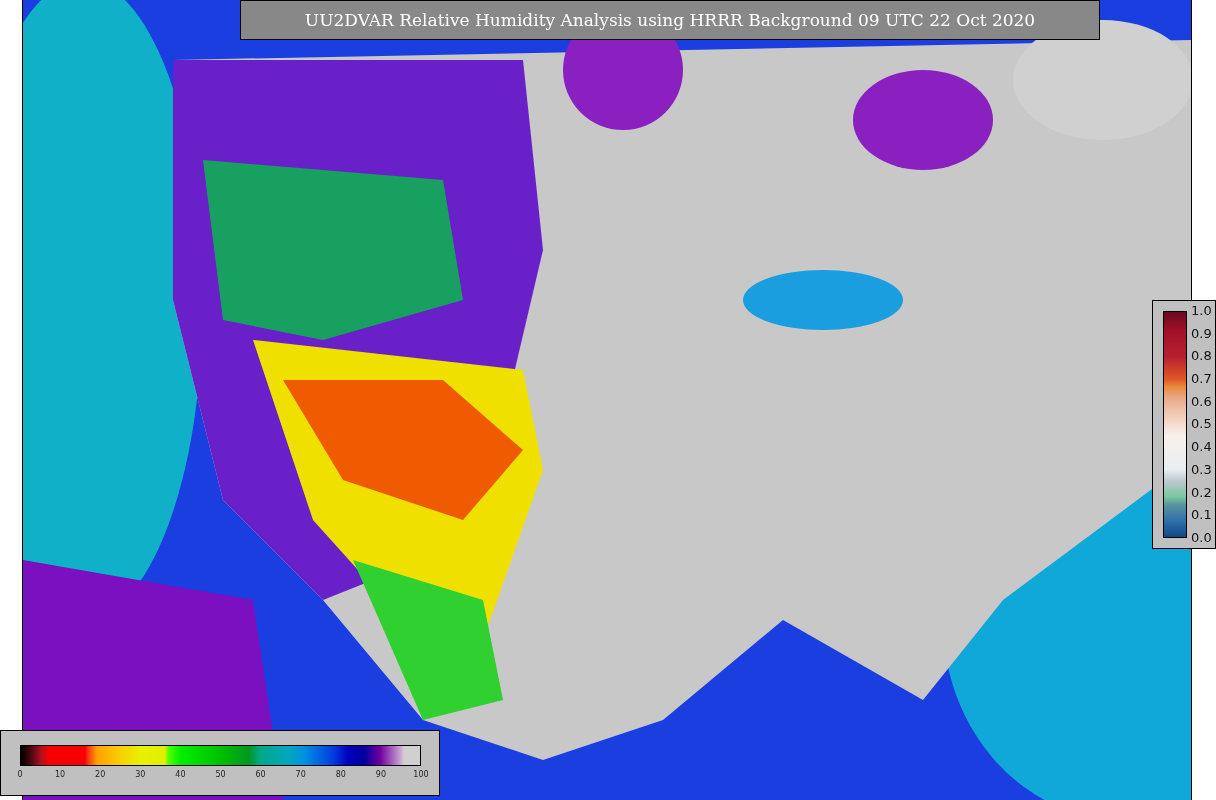 This screenshot has height=800, width=1216. What do you see at coordinates (1201, 492) in the screenshot?
I see `colorbar-tick-label: 0.2` at bounding box center [1201, 492].